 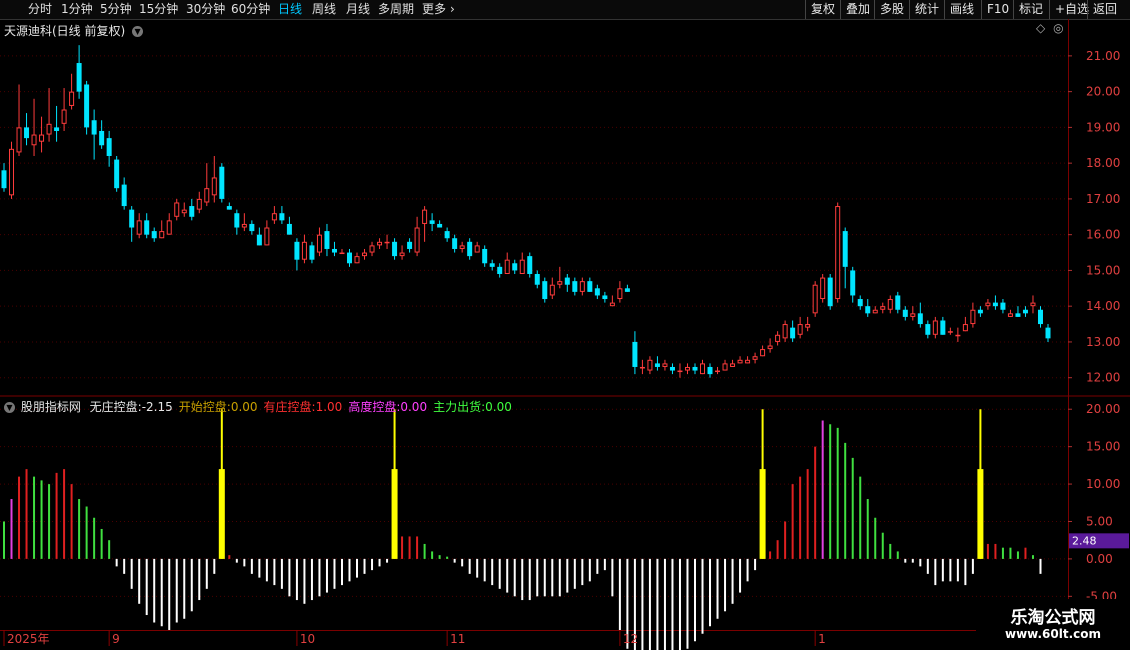 I want to click on price-axis-label: 15.00, so click(x=1103, y=270).